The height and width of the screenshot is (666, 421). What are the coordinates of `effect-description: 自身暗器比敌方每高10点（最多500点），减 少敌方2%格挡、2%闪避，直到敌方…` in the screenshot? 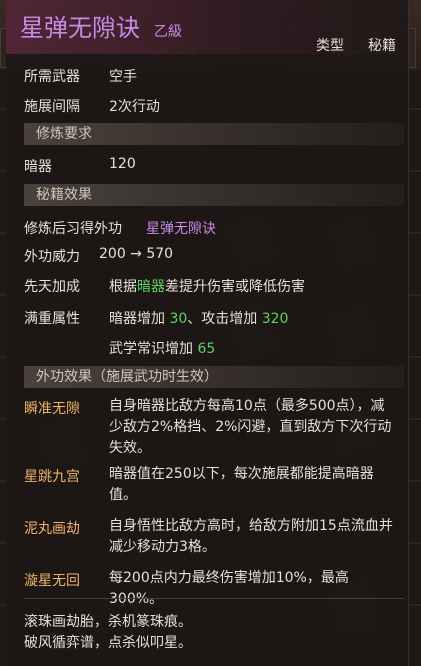 It's located at (255, 427).